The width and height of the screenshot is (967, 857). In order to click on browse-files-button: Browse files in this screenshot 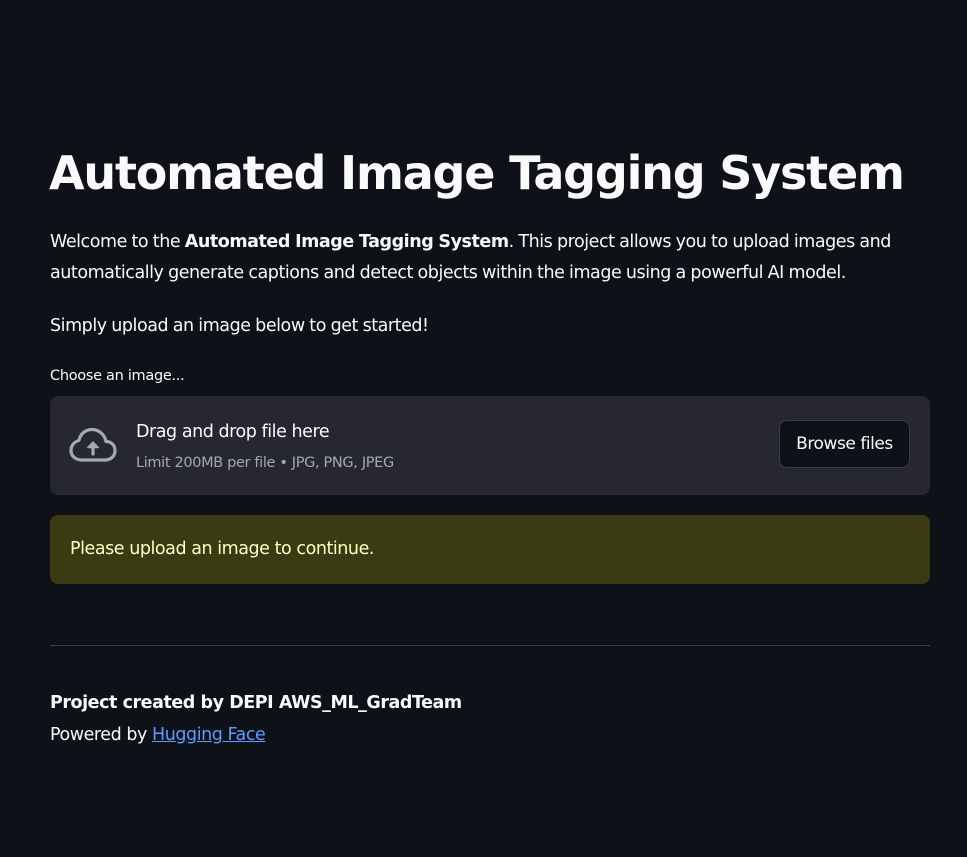, I will do `click(844, 444)`.